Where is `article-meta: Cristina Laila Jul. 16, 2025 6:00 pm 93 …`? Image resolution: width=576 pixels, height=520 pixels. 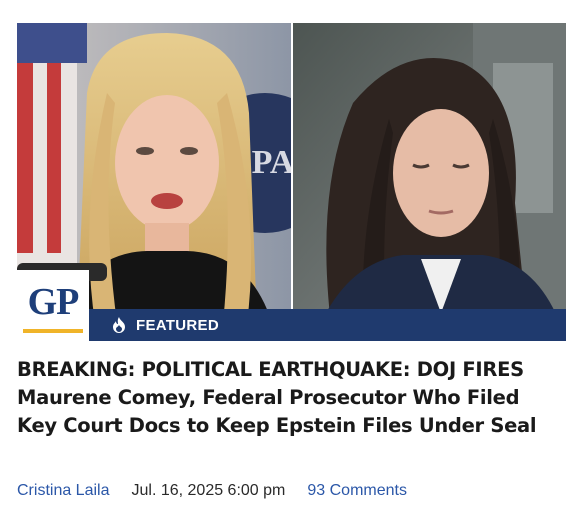
article-meta: Cristina Laila Jul. 16, 2025 6:00 pm 93 … is located at coordinates (212, 491).